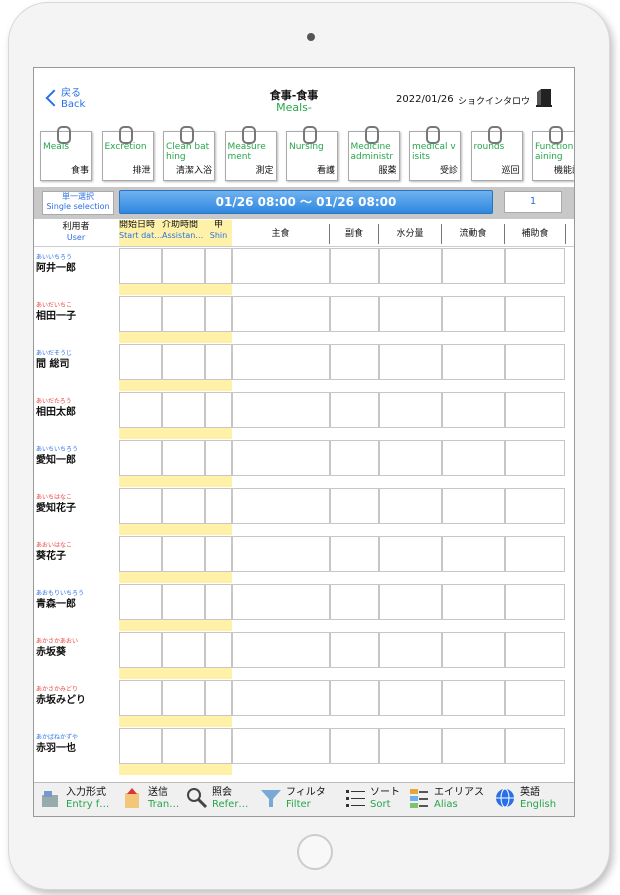 The width and height of the screenshot is (620, 895). What do you see at coordinates (299, 799) in the screenshot?
I see `toolbar-filter-button: フィルタ Filter` at bounding box center [299, 799].